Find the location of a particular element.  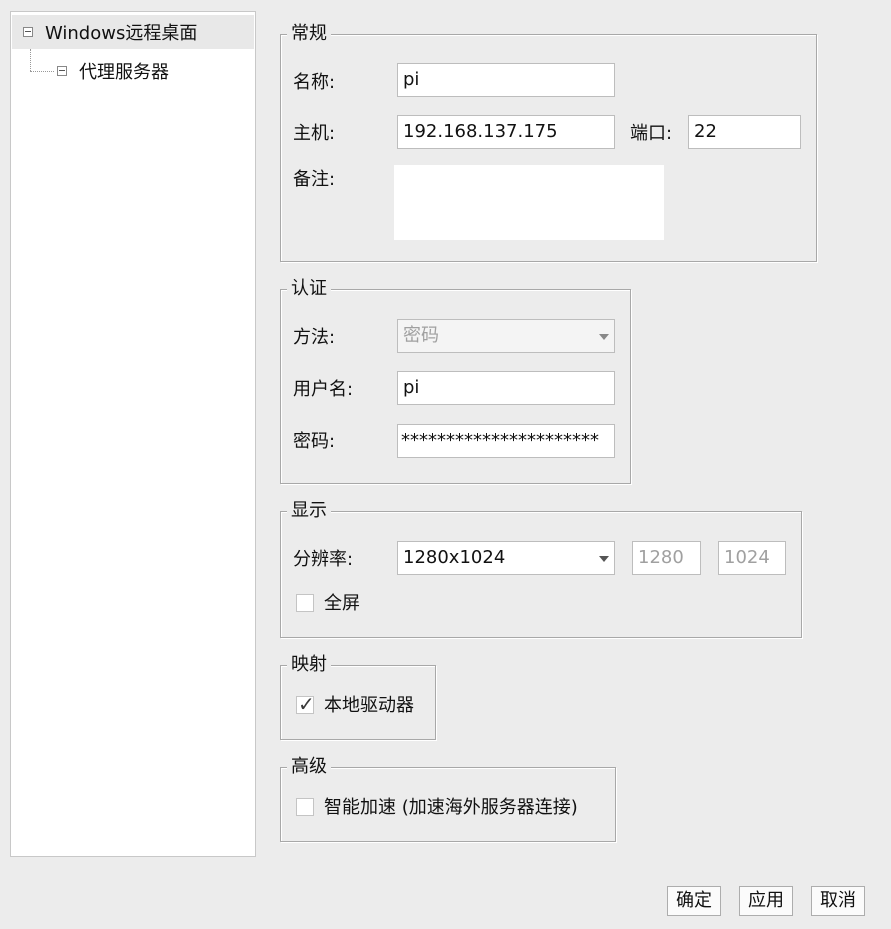

resolution-label: 分辨率: is located at coordinates (323, 559).